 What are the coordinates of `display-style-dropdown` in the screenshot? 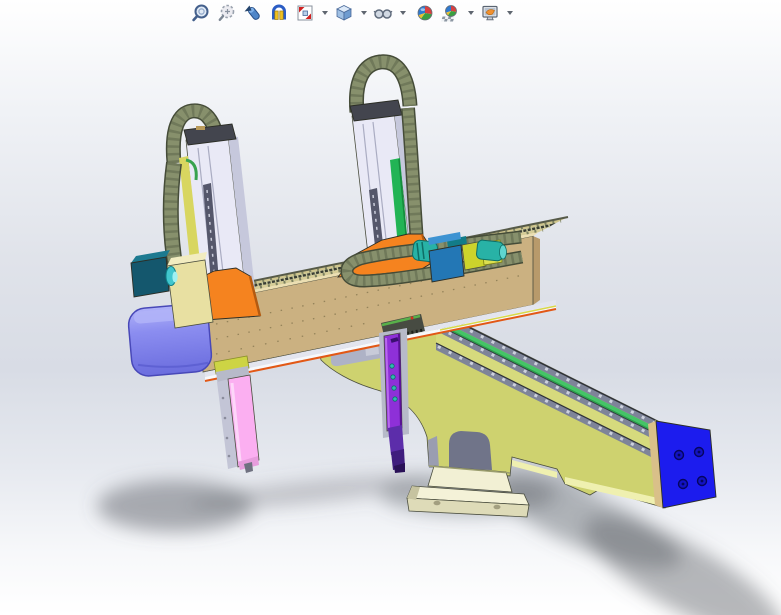 It's located at (363, 13).